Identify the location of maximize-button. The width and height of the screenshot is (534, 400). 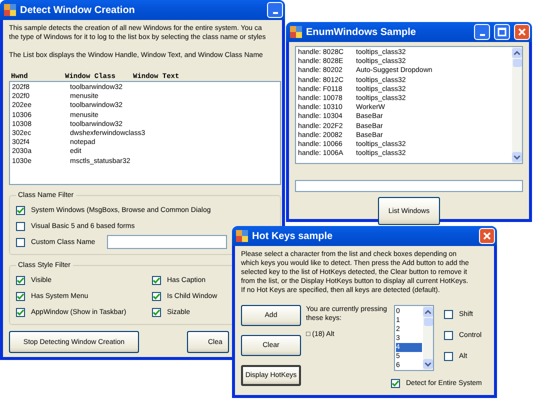
(502, 32).